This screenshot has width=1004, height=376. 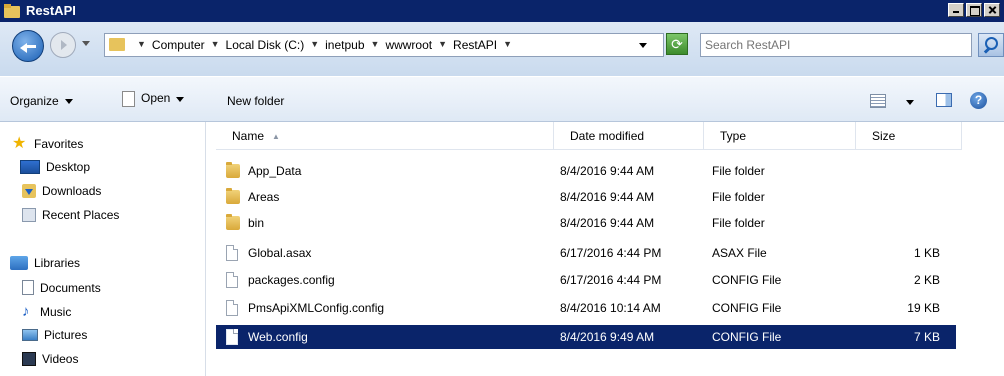 What do you see at coordinates (265, 45) in the screenshot?
I see `breadcrumb-local-disk: Local Disk (C:)` at bounding box center [265, 45].